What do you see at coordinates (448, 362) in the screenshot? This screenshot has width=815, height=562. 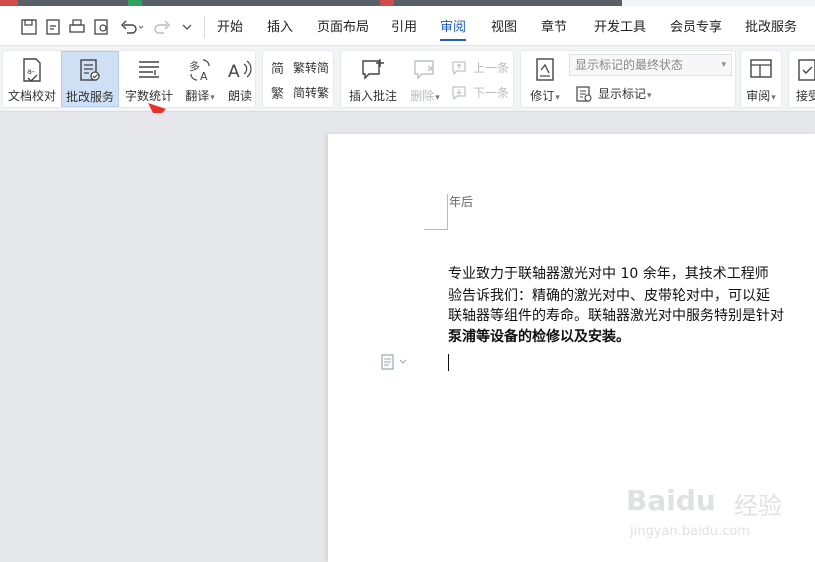 I see `text-cursor` at bounding box center [448, 362].